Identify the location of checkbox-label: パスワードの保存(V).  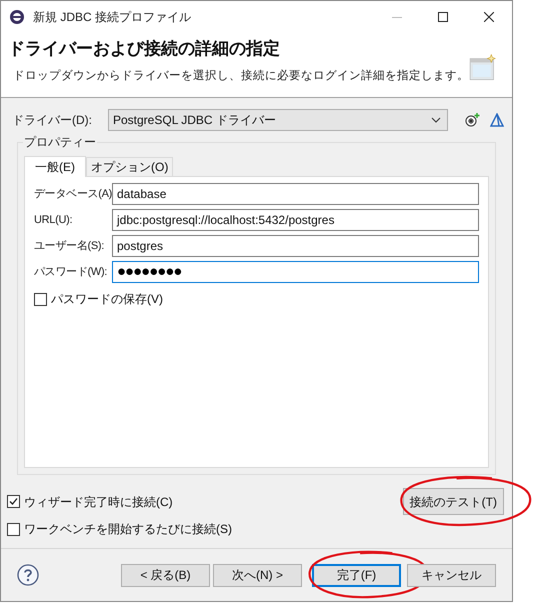
(107, 299).